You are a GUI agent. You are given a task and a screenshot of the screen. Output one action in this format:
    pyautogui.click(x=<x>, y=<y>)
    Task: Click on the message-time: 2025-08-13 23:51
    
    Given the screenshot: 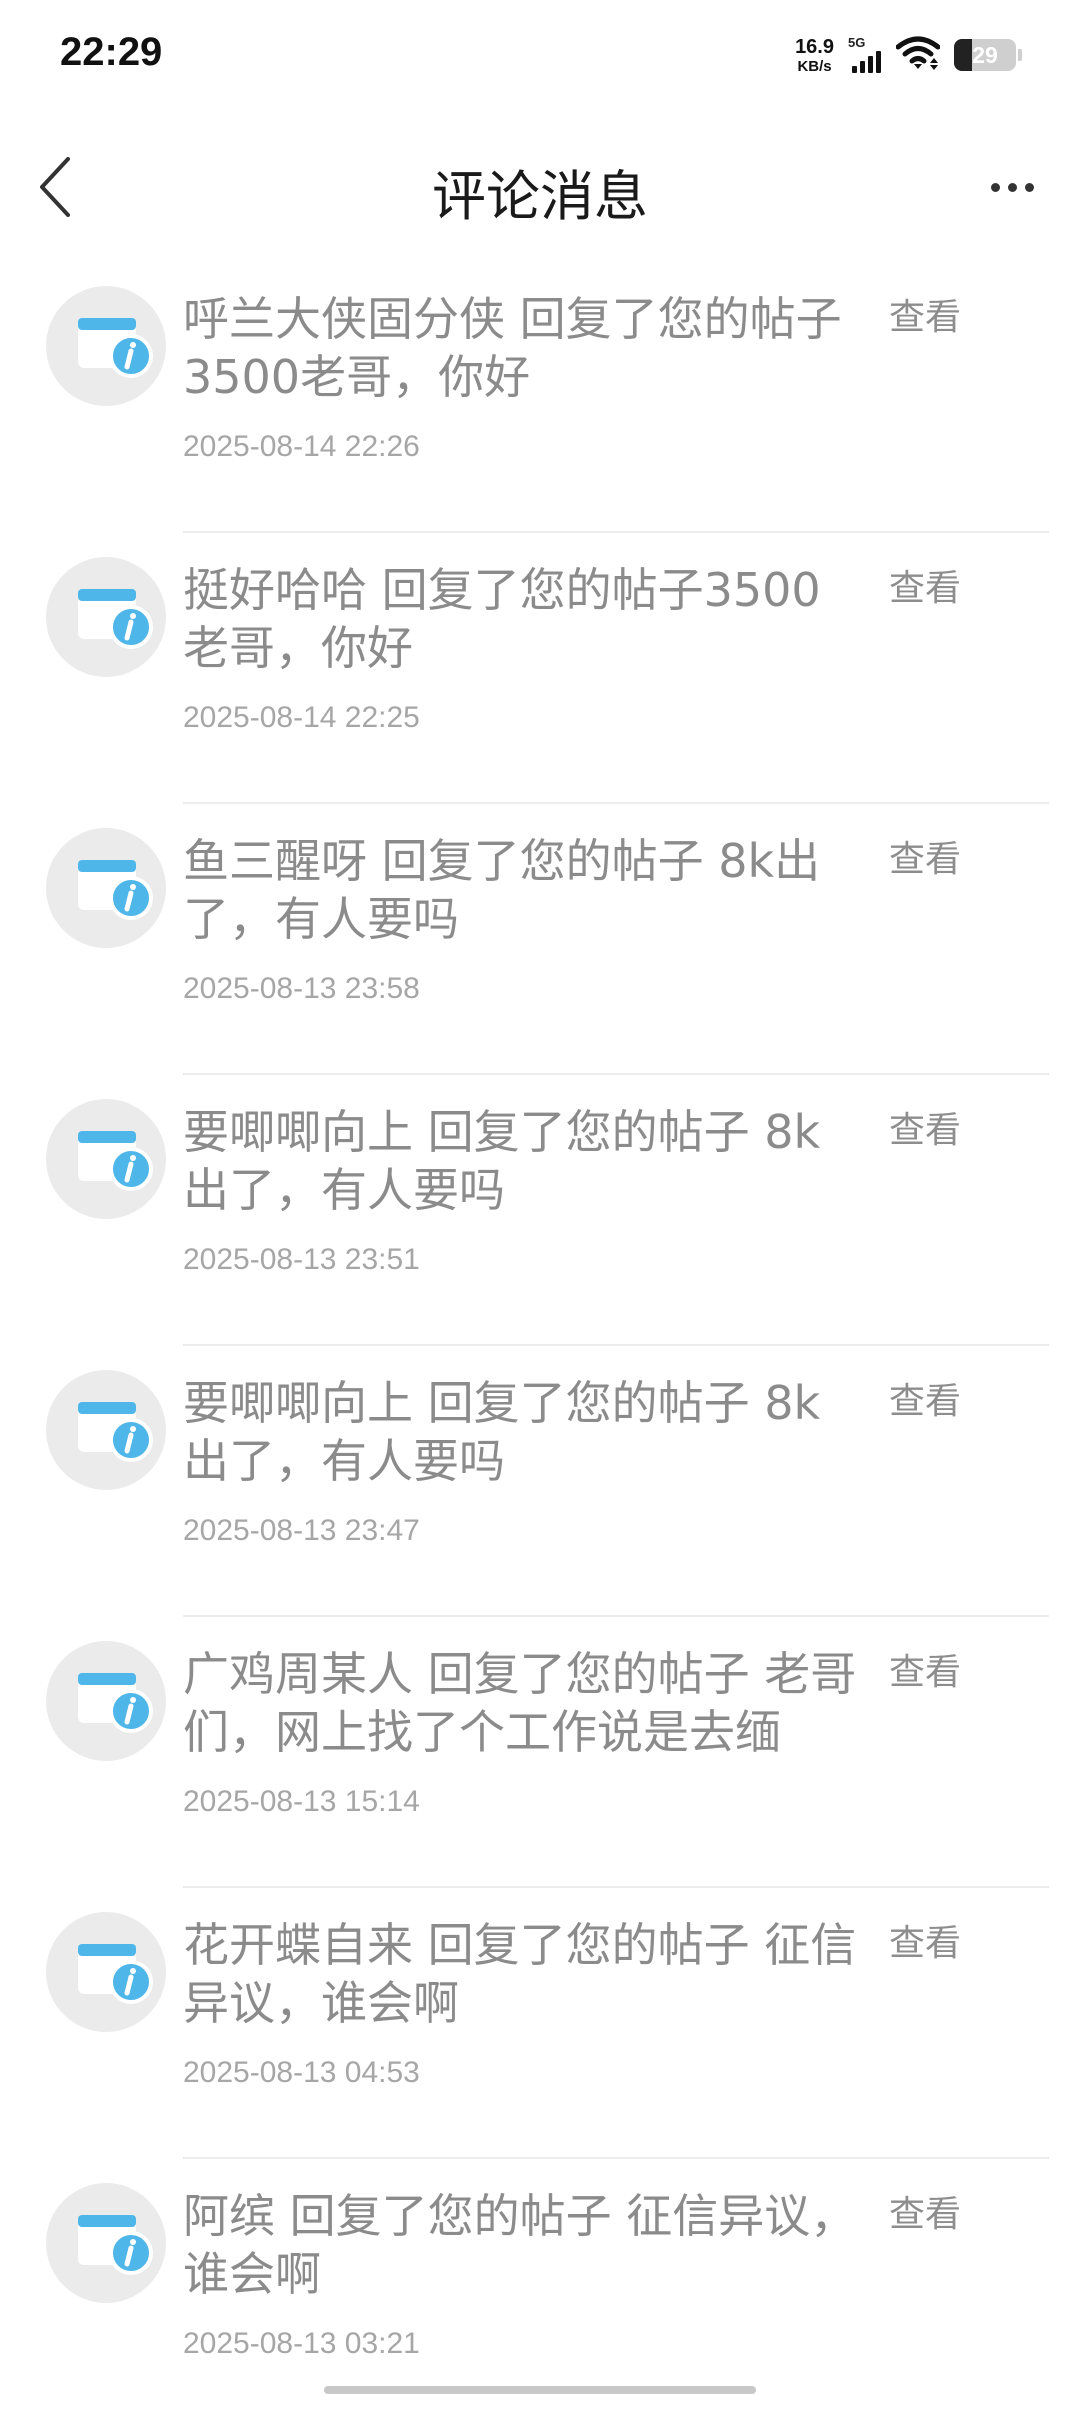 What is the action you would take?
    pyautogui.click(x=301, y=1259)
    